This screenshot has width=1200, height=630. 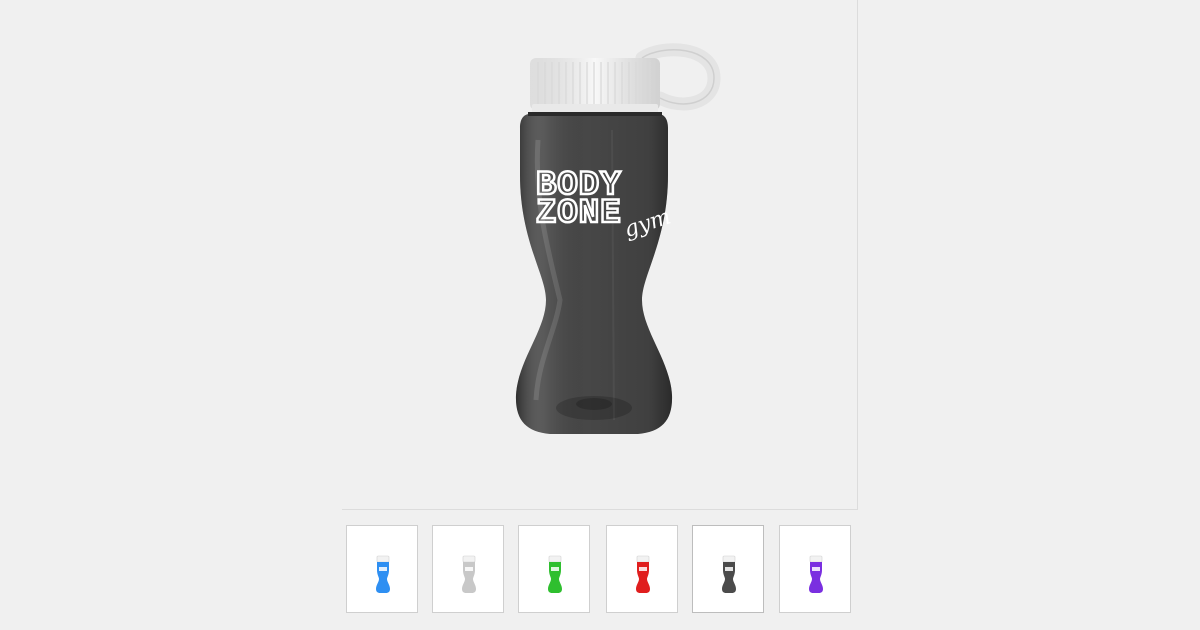 What do you see at coordinates (618, 238) in the screenshot?
I see `water-bottle-image: BODY ZONE gym` at bounding box center [618, 238].